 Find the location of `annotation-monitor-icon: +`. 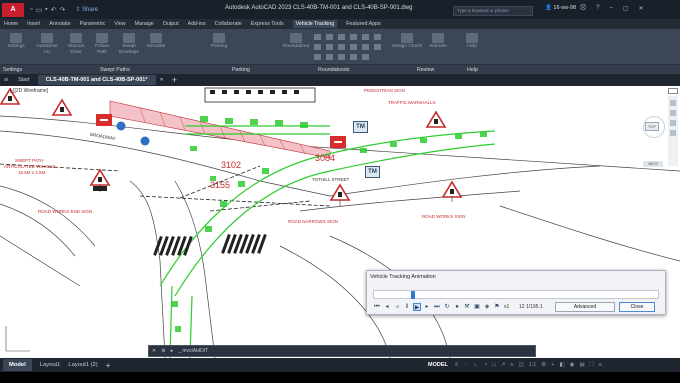

annotation-monitor-icon: + is located at coordinates (552, 365).